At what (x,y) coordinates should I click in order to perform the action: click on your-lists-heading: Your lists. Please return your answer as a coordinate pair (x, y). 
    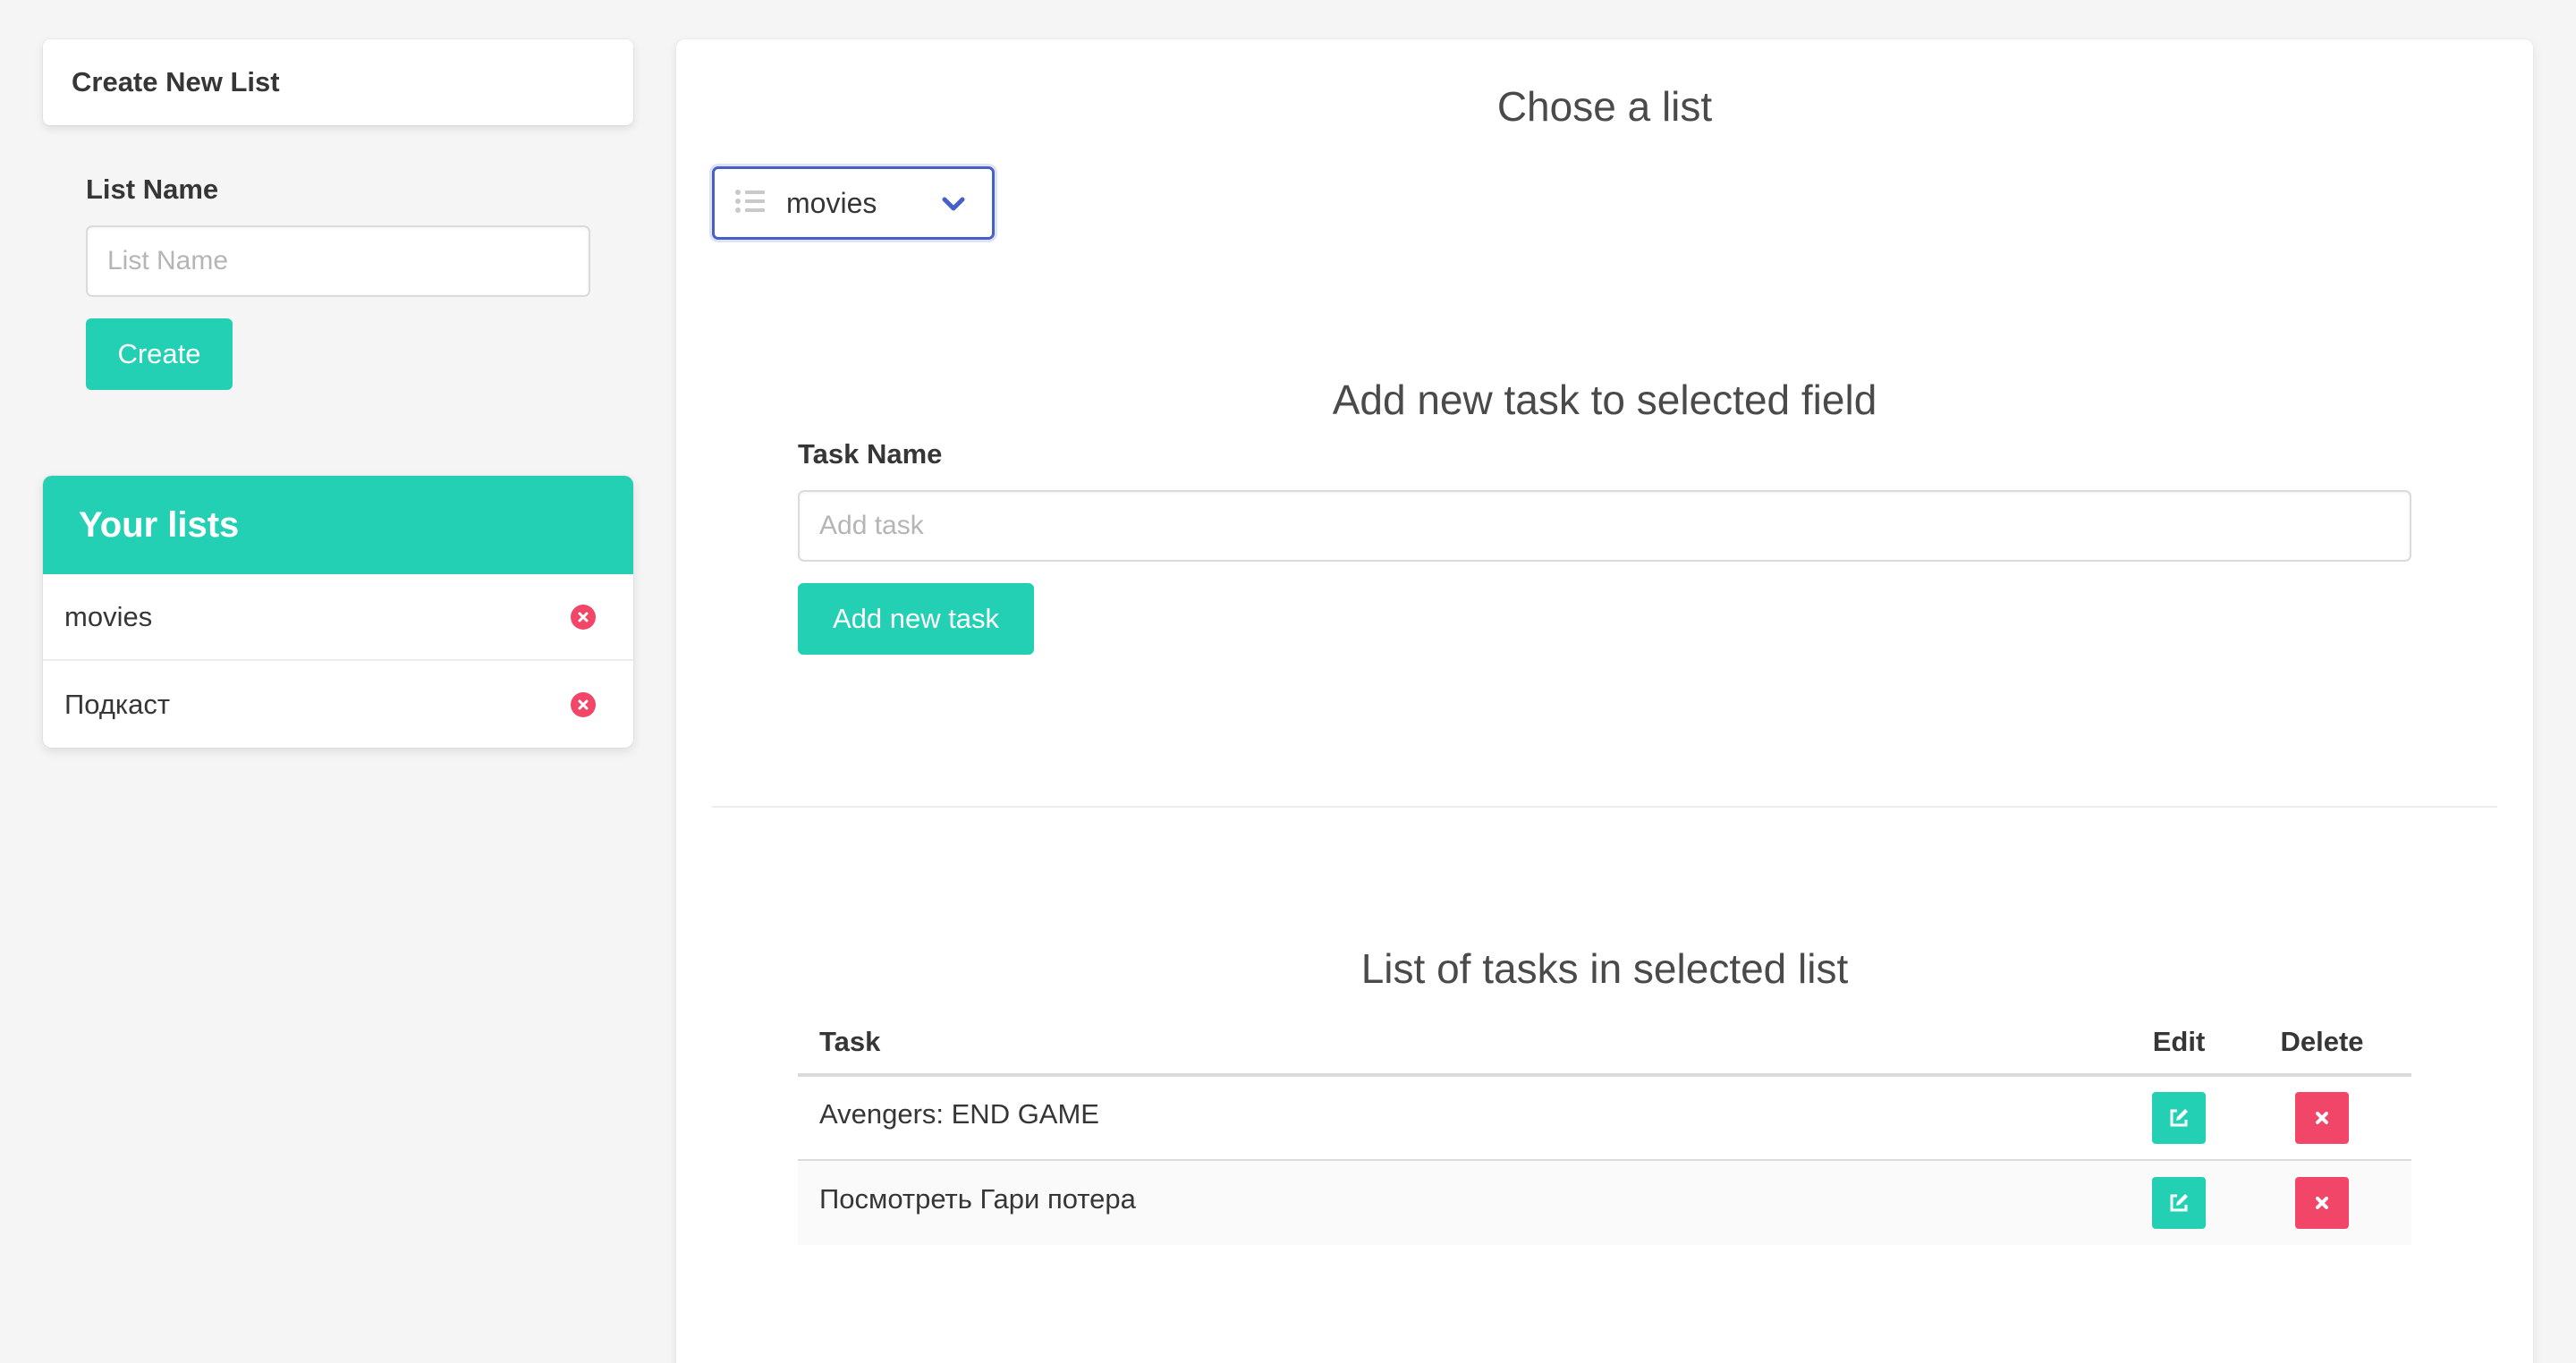
    Looking at the image, I should click on (338, 525).